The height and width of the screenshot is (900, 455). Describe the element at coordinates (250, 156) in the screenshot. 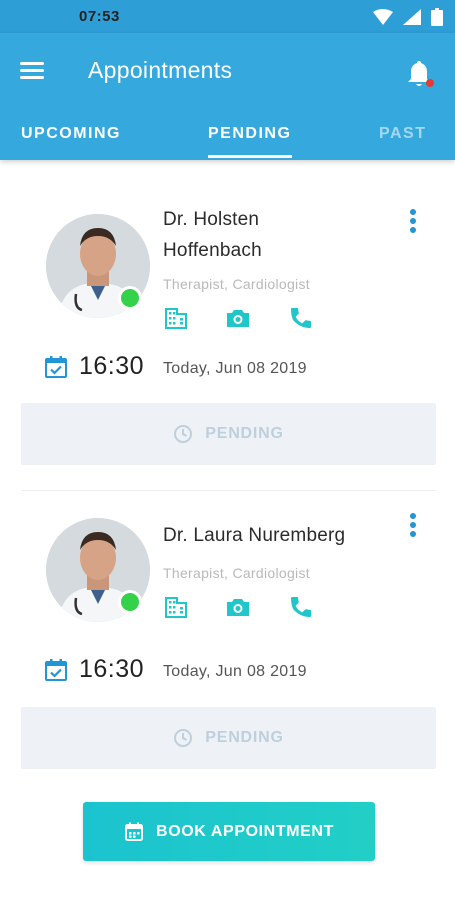

I see `tab-indicator` at that location.